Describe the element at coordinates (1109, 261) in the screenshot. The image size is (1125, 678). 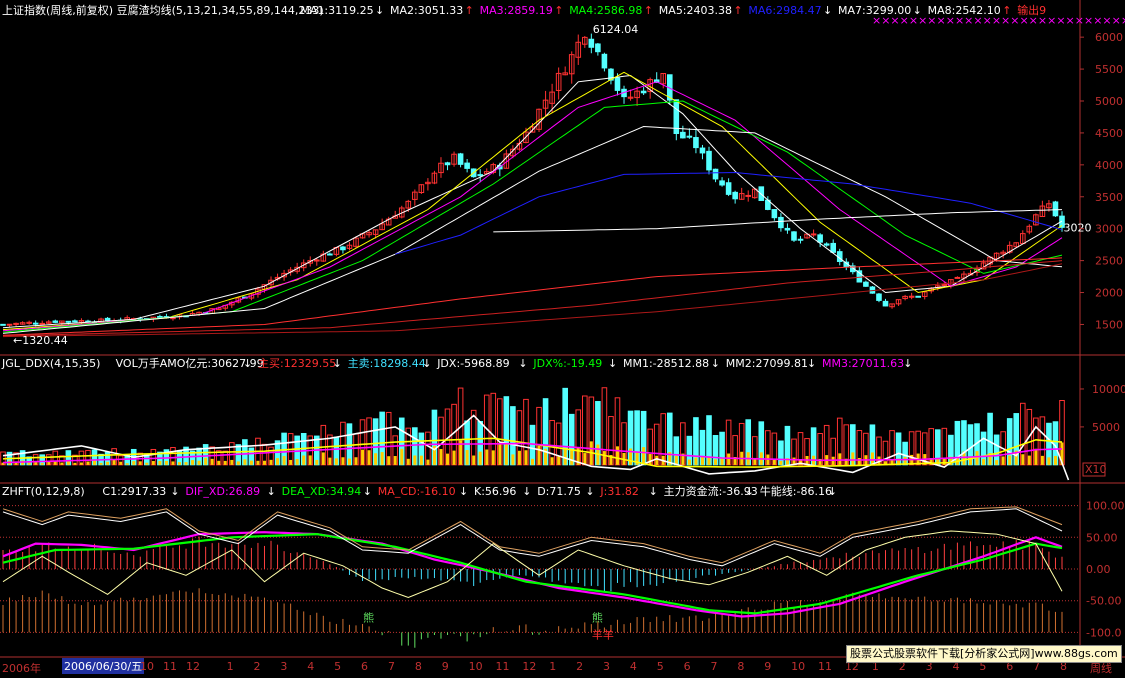
I see `price-tick-label: 2500` at that location.